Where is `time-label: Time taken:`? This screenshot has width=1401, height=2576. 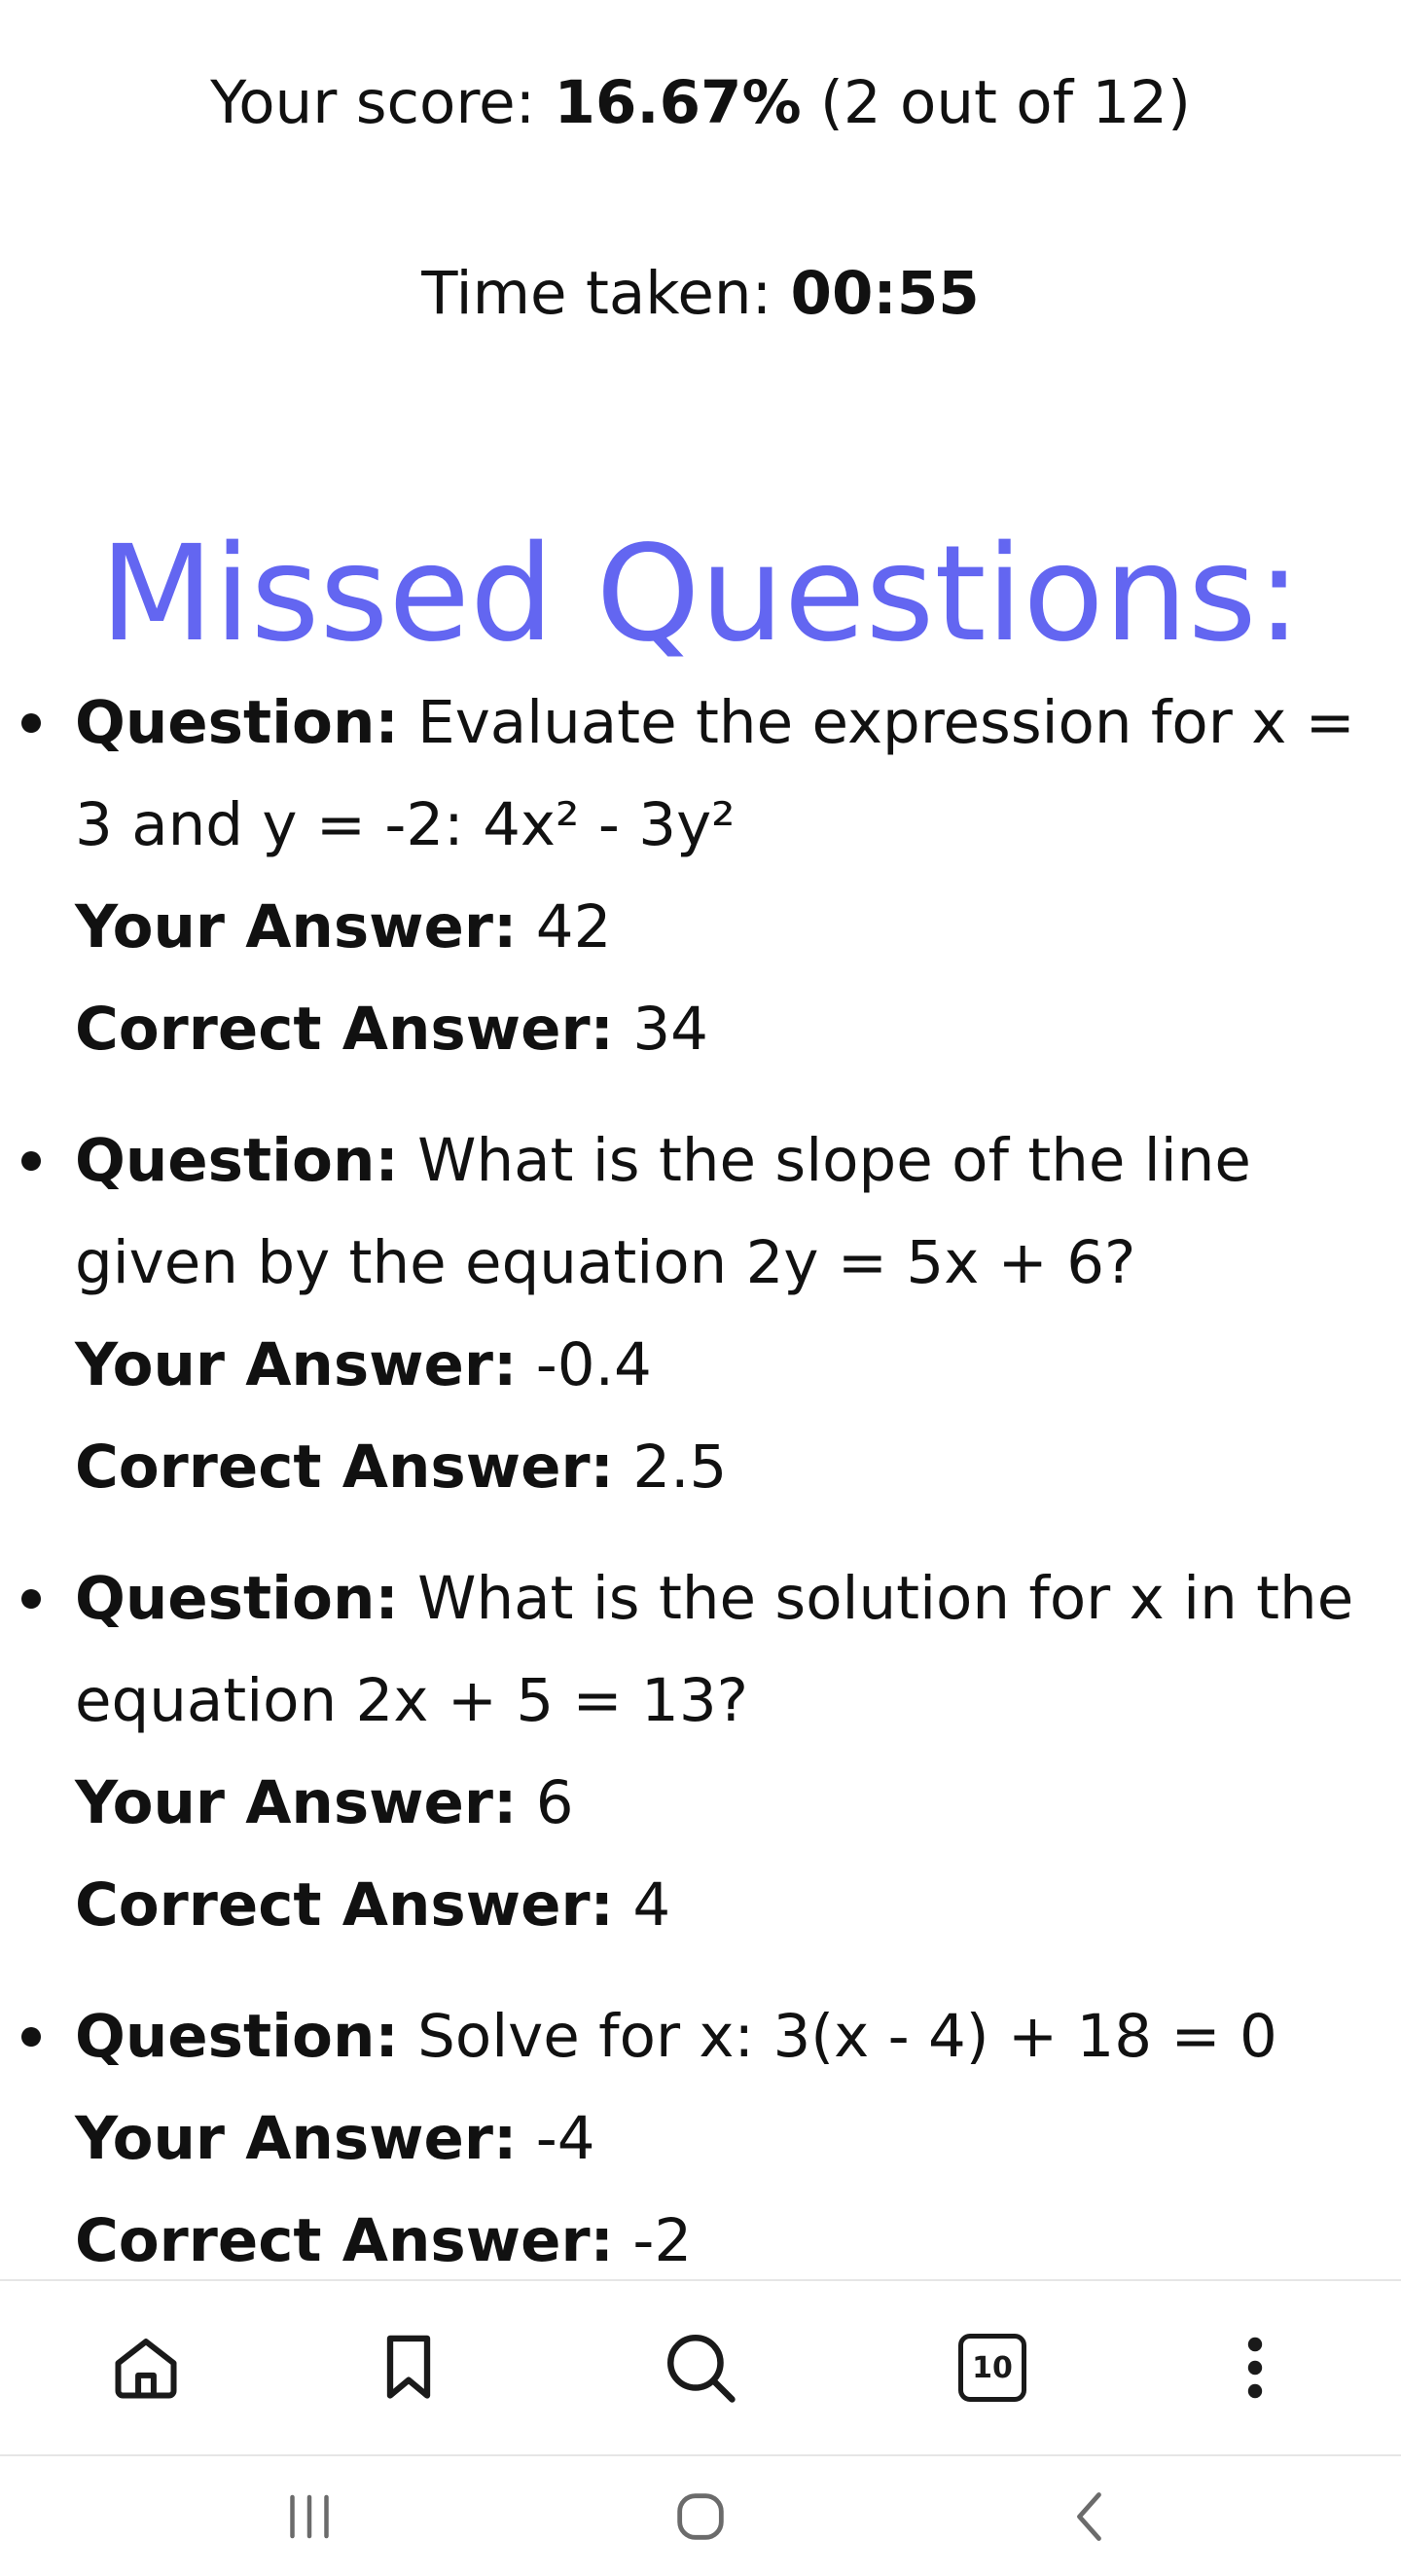
time-label: Time taken: is located at coordinates (606, 293).